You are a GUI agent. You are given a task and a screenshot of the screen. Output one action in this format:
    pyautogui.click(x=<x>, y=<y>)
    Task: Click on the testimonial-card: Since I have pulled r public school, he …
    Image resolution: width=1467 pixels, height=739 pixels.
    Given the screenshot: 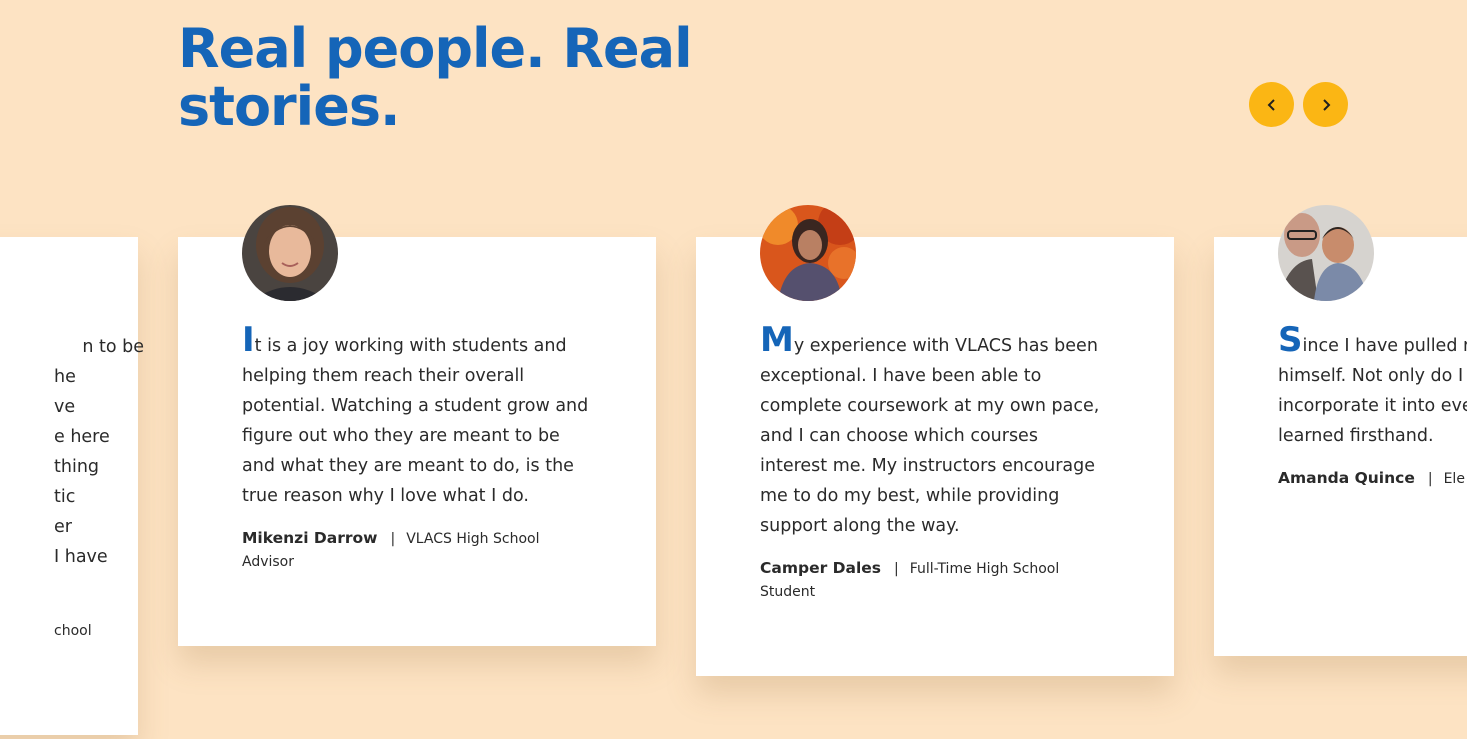 What is the action you would take?
    pyautogui.click(x=1340, y=430)
    